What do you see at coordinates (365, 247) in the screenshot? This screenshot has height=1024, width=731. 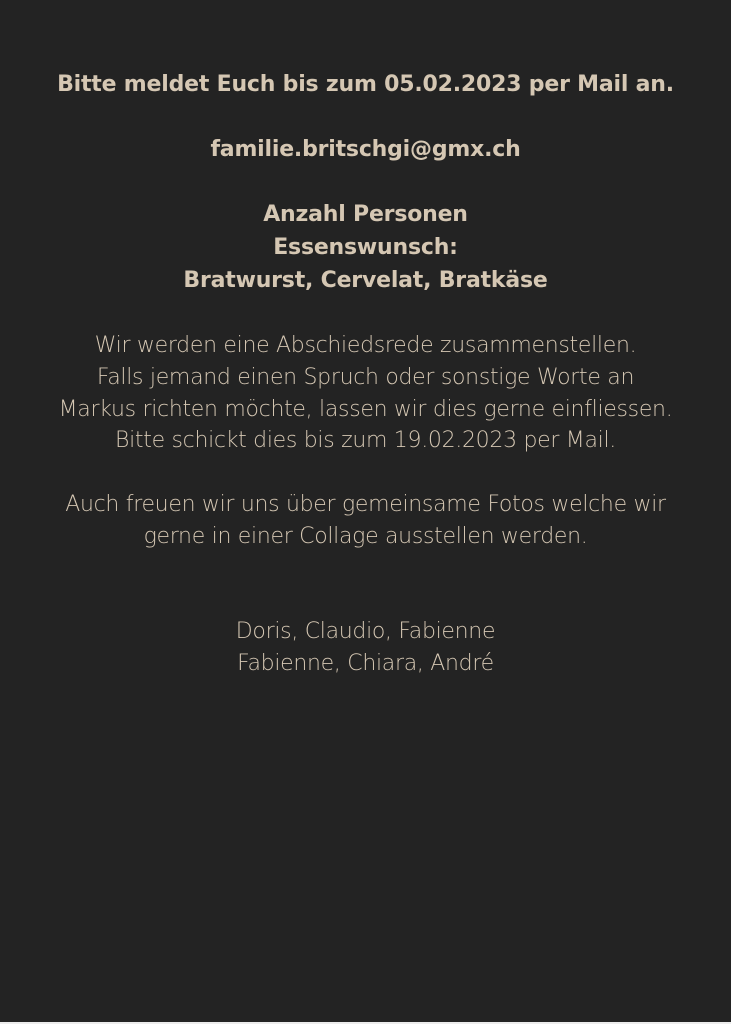 I see `food-wish-label: Essenswunsch:` at bounding box center [365, 247].